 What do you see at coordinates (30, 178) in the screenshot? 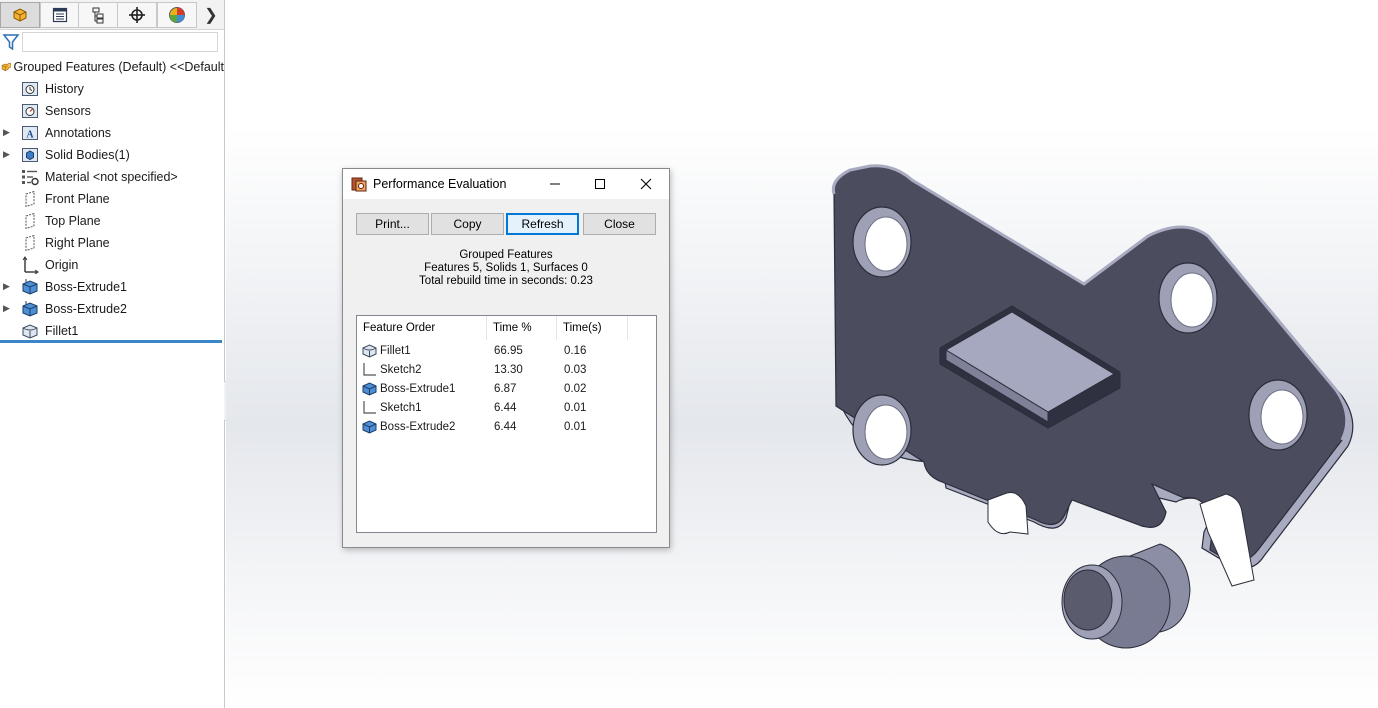
I see `material-icon` at bounding box center [30, 178].